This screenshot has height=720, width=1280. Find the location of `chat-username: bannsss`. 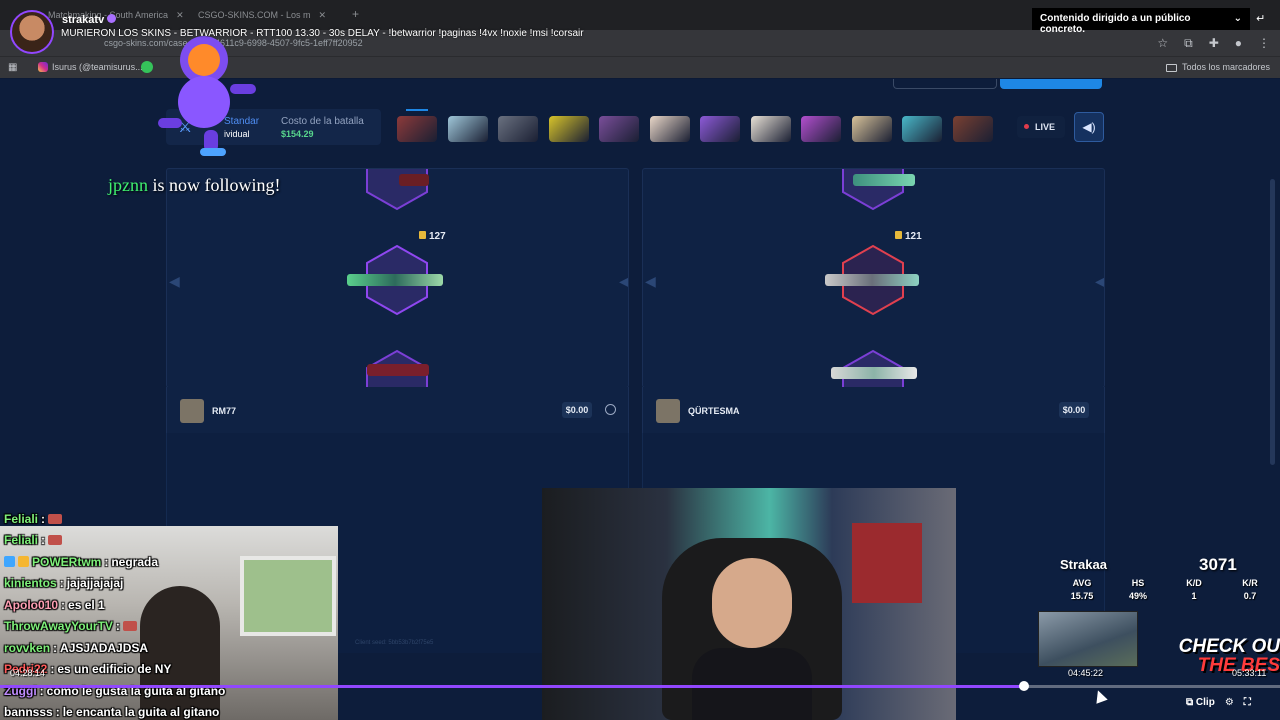

chat-username: bannsss is located at coordinates (28, 712).